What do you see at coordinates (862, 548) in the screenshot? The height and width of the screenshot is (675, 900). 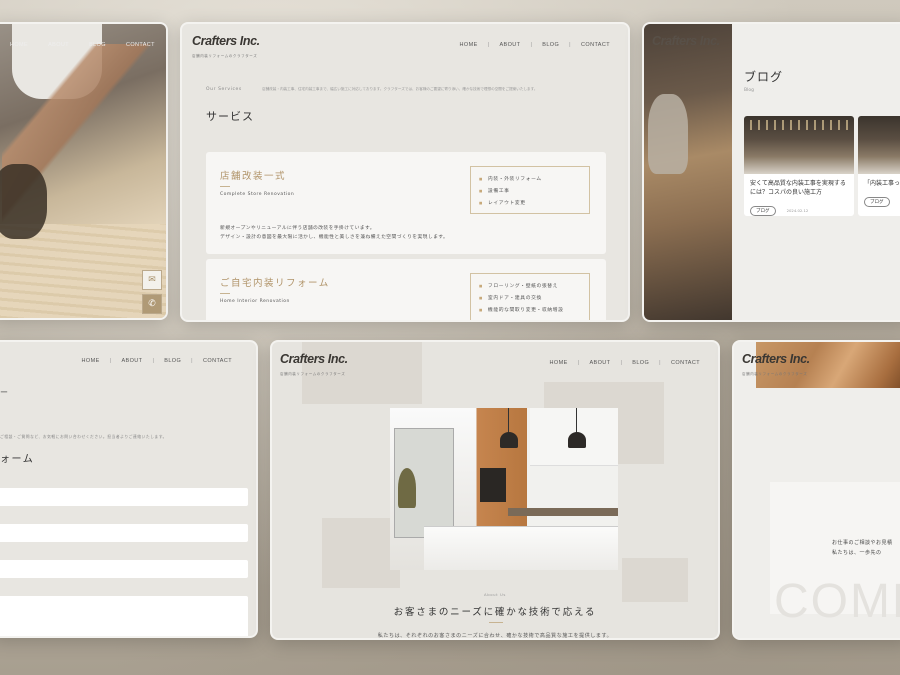 I see `company-text: お仕事のご相談やお見積 私たちは、一歩先の` at bounding box center [862, 548].